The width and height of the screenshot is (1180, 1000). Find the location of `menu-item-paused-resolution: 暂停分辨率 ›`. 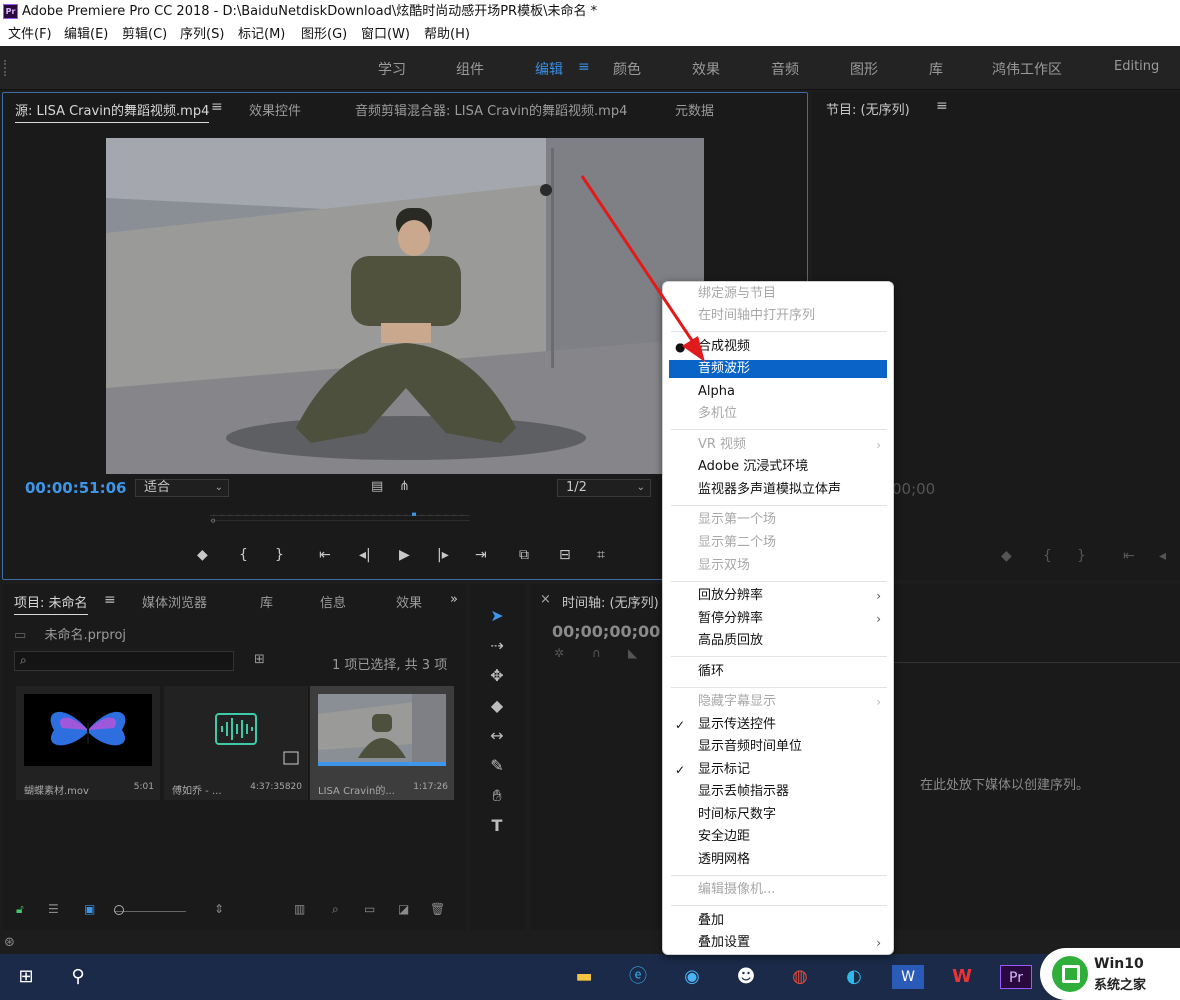

menu-item-paused-resolution: 暂停分辨率 › is located at coordinates (778, 619).